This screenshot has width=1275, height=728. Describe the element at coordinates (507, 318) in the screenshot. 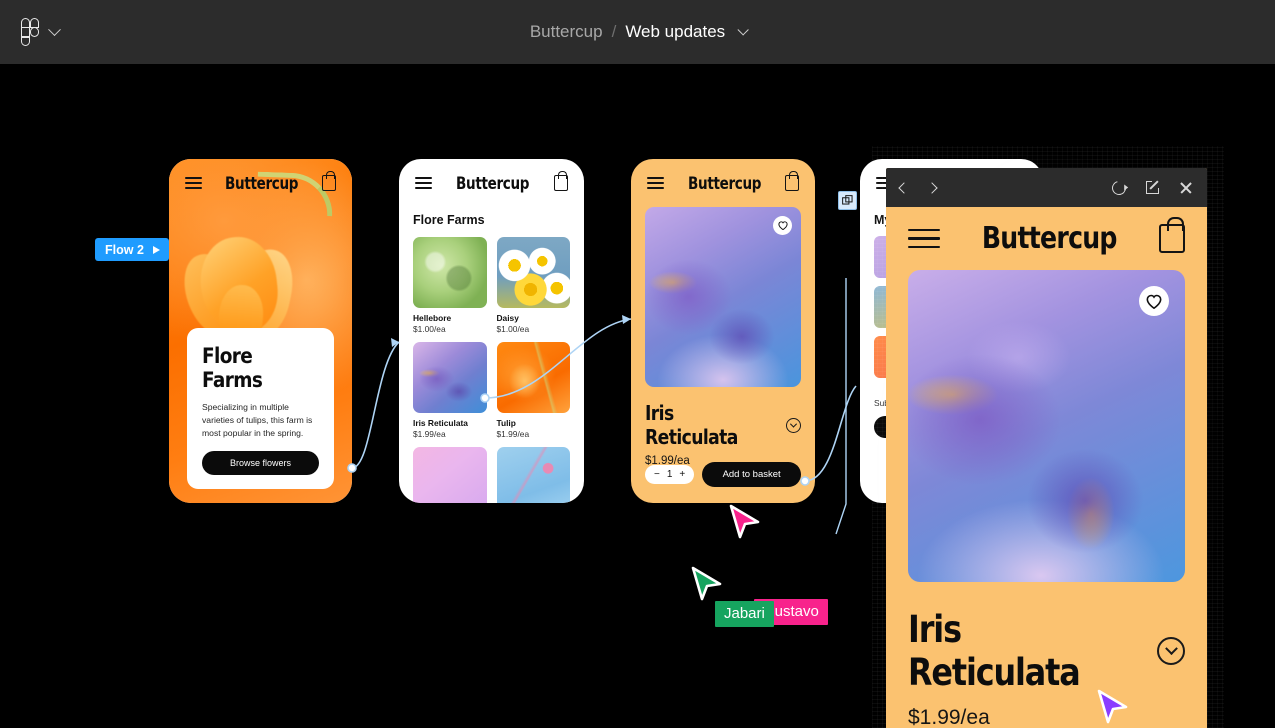

I see `product-name: Daisy` at that location.